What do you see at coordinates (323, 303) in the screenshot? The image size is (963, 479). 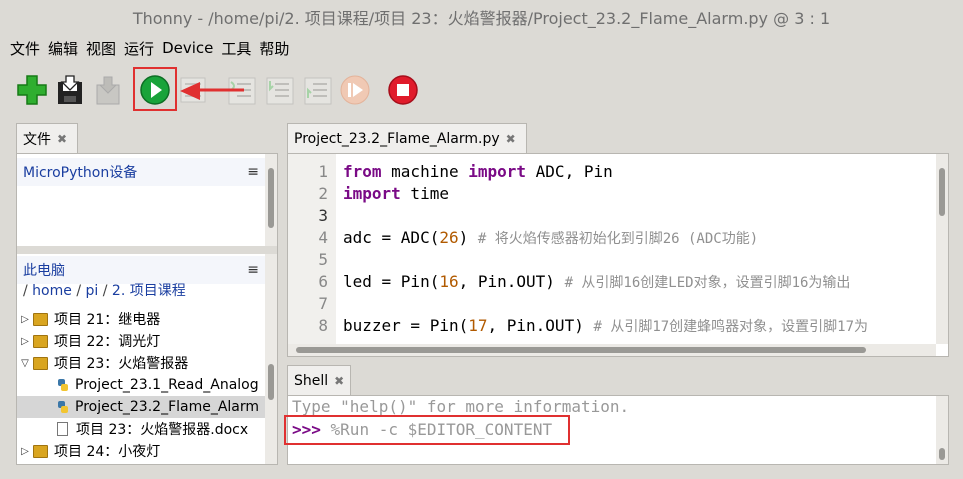 I see `line-number: 7` at bounding box center [323, 303].